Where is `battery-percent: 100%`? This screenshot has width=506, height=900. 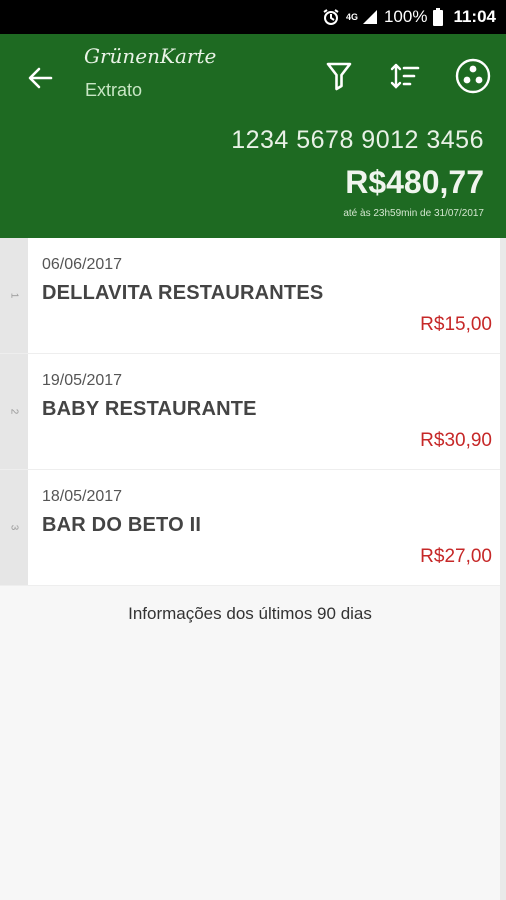
battery-percent: 100% is located at coordinates (405, 16).